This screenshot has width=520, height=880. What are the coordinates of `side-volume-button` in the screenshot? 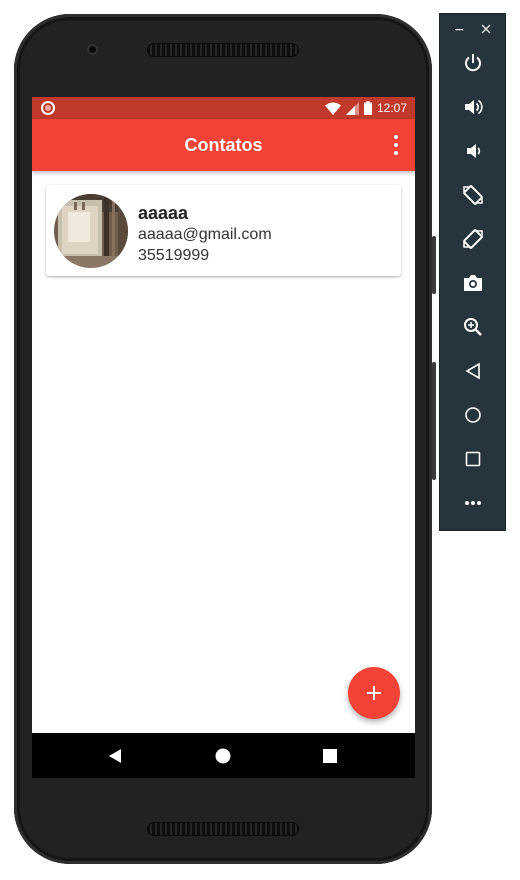 It's located at (434, 421).